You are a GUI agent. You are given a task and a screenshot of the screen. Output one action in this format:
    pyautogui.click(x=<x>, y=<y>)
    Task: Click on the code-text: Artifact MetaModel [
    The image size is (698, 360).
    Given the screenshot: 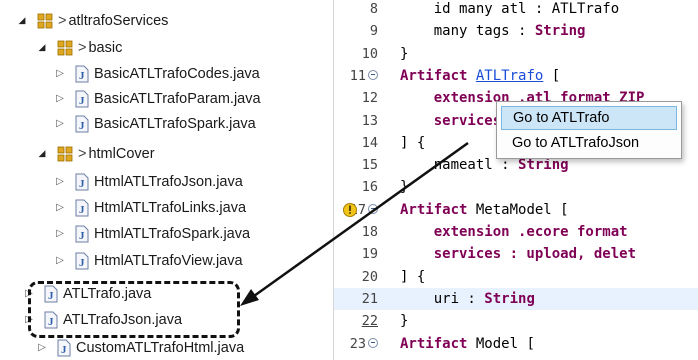 What is the action you would take?
    pyautogui.click(x=484, y=210)
    